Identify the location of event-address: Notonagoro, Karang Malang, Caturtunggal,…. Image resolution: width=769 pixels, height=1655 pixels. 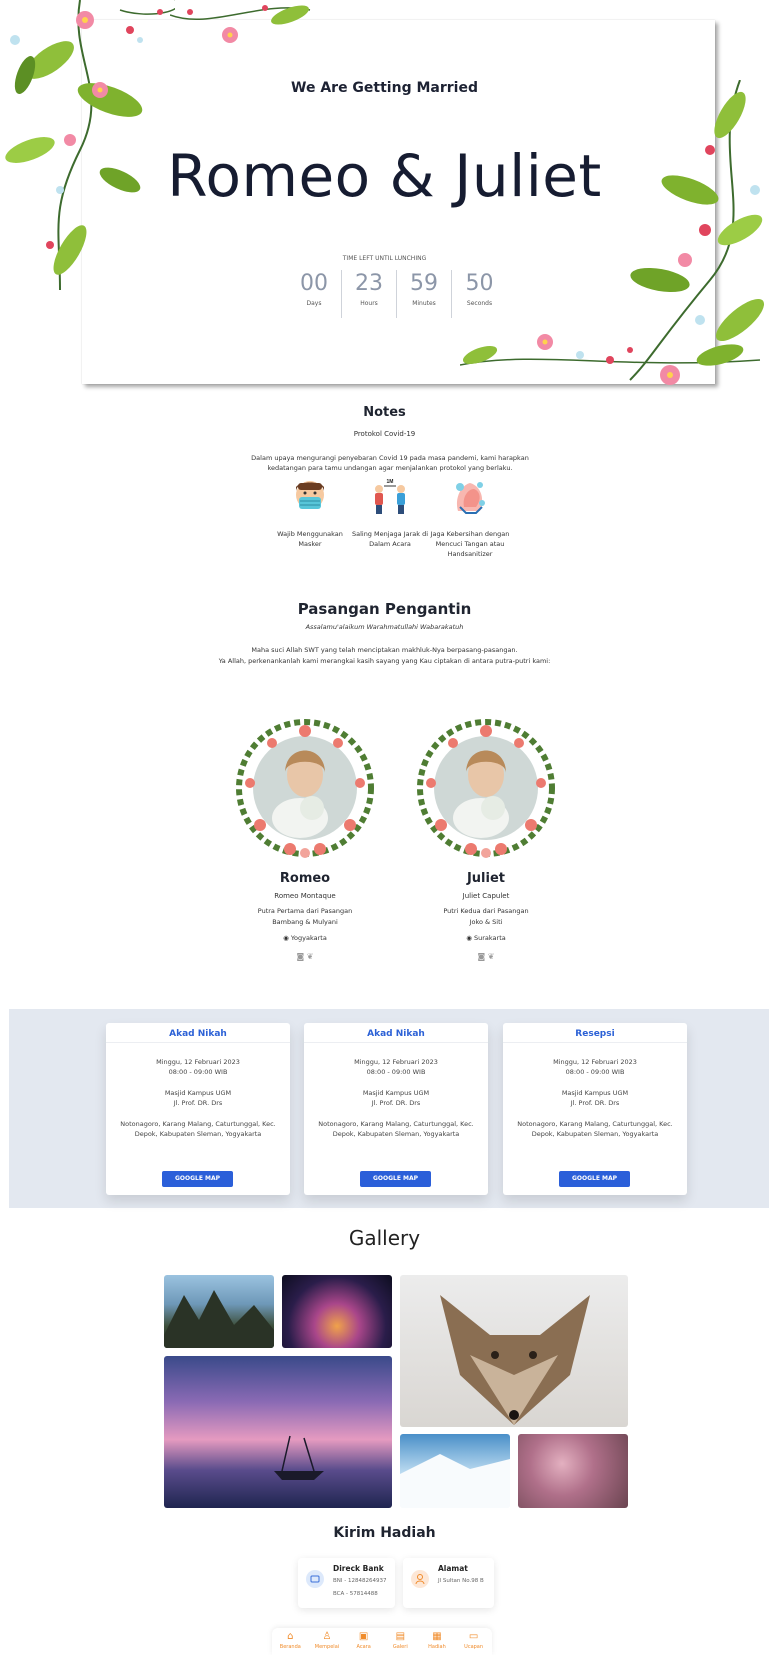
(595, 1129).